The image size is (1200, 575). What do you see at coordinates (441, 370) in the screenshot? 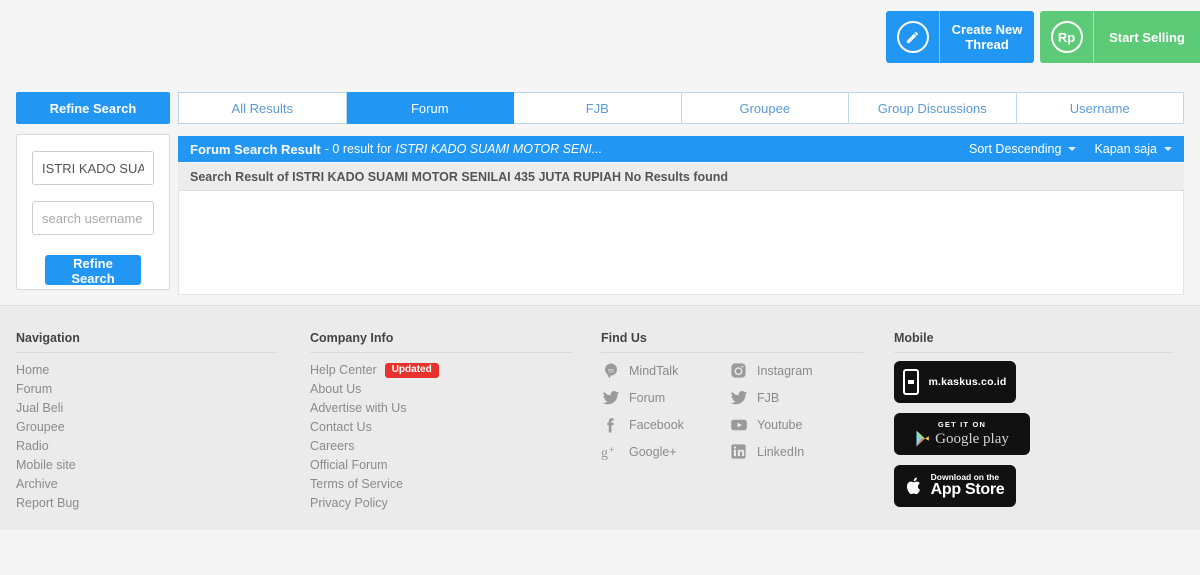
I see `footer-link-row: Help Center Updated` at bounding box center [441, 370].